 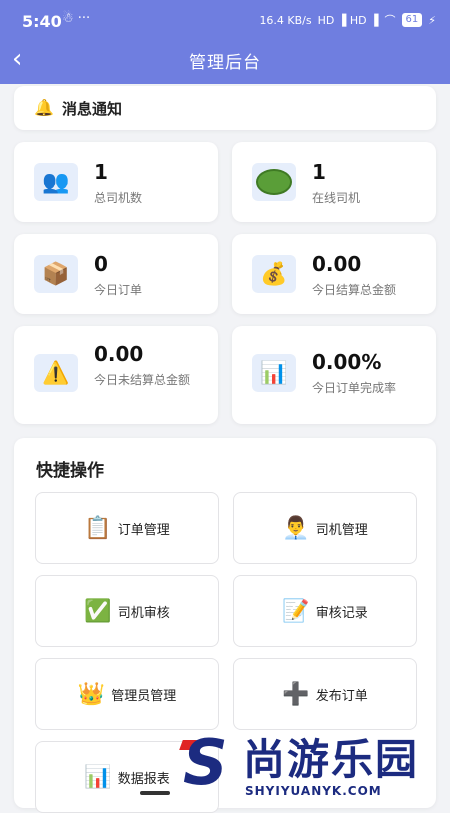 I want to click on page-title: 管理后台, so click(x=225, y=63).